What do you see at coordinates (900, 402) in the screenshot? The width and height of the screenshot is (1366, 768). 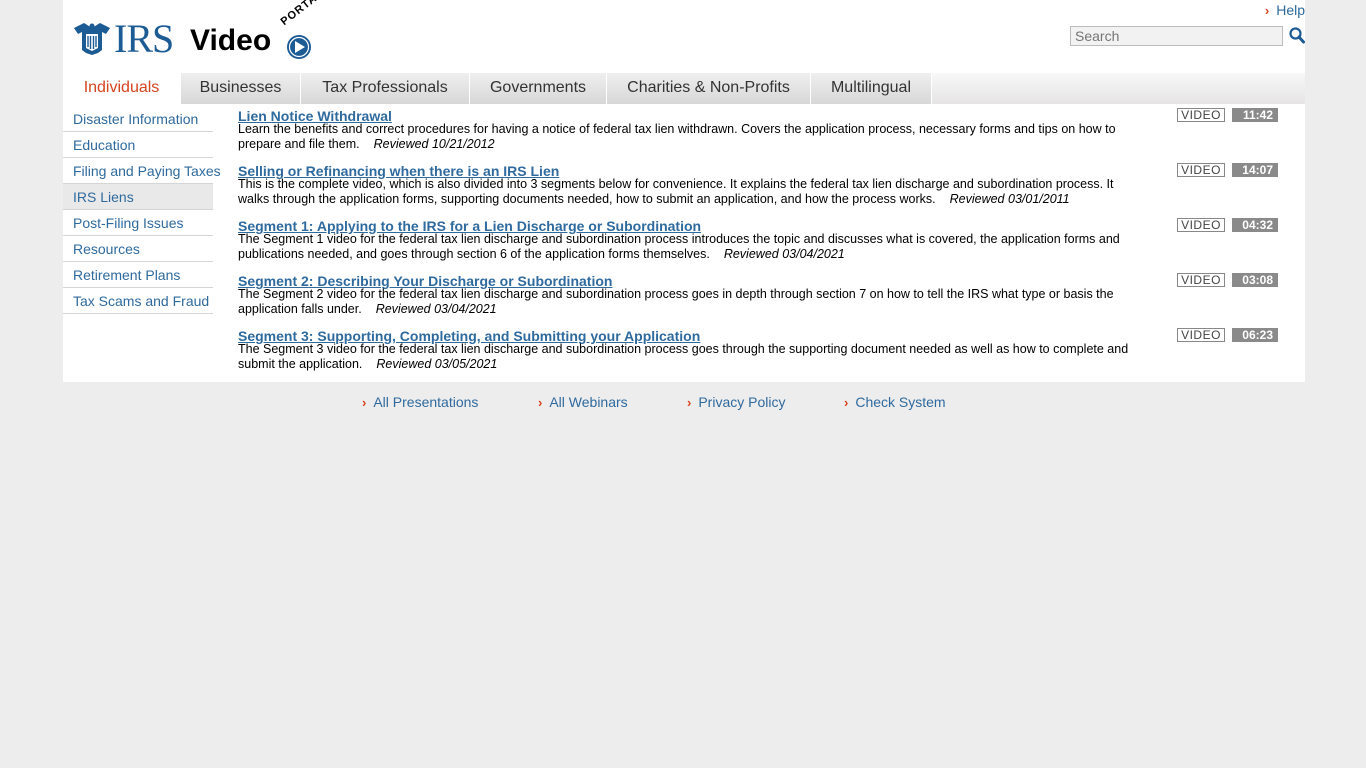 I see `footer-link-label: Check System` at bounding box center [900, 402].